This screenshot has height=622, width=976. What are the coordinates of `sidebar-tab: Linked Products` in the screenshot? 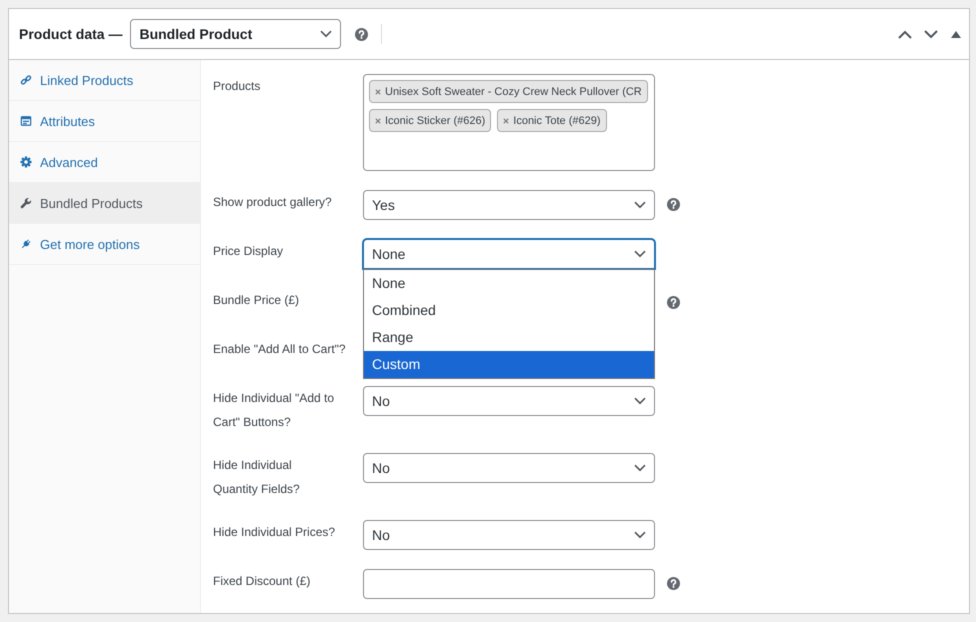 It's located at (104, 80).